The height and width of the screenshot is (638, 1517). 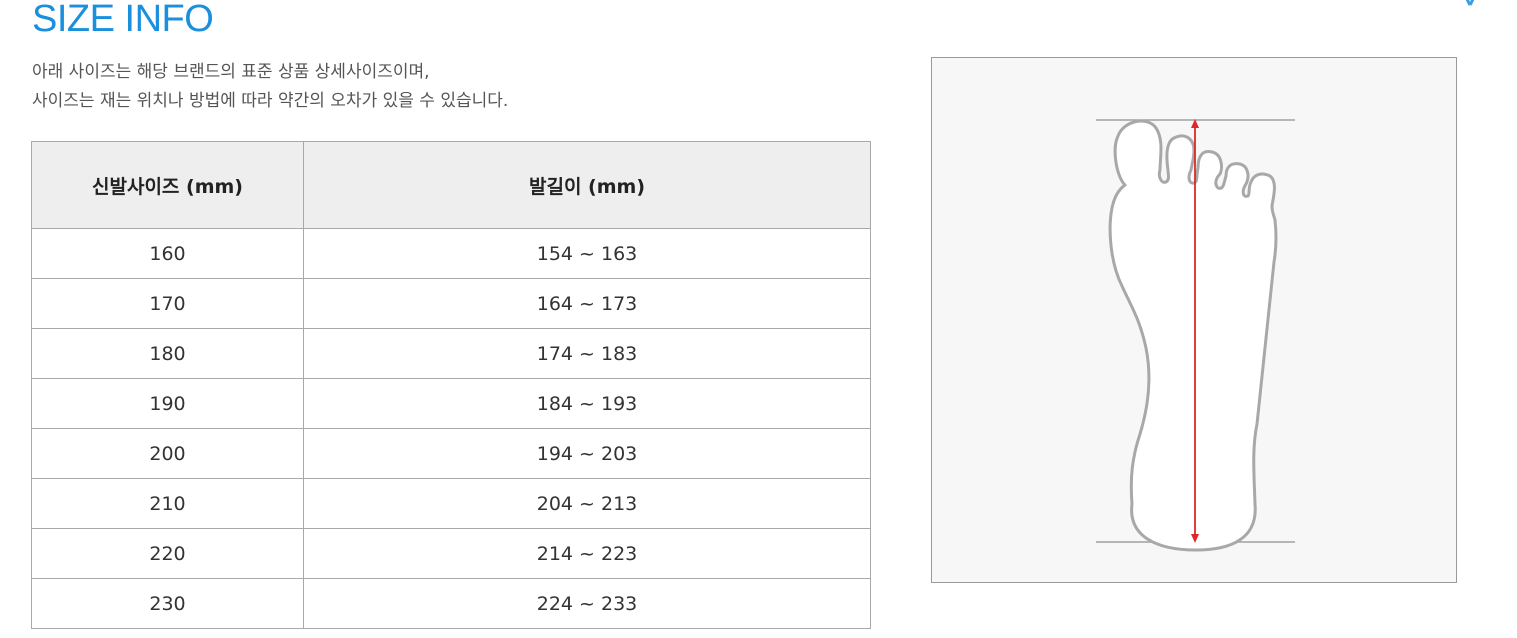 What do you see at coordinates (270, 101) in the screenshot?
I see `description-line-2: 사이즈는 재는 위치나 방법에 따라 약간의 오차가 있을 수 있습니다.` at bounding box center [270, 101].